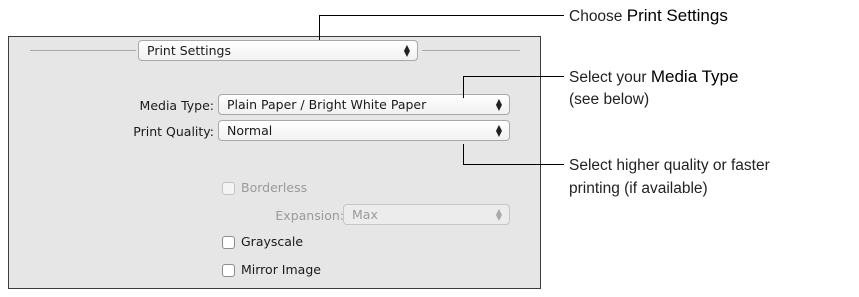 This screenshot has width=859, height=297. Describe the element at coordinates (319, 27) in the screenshot. I see `callout-line-choose-vertical` at that location.